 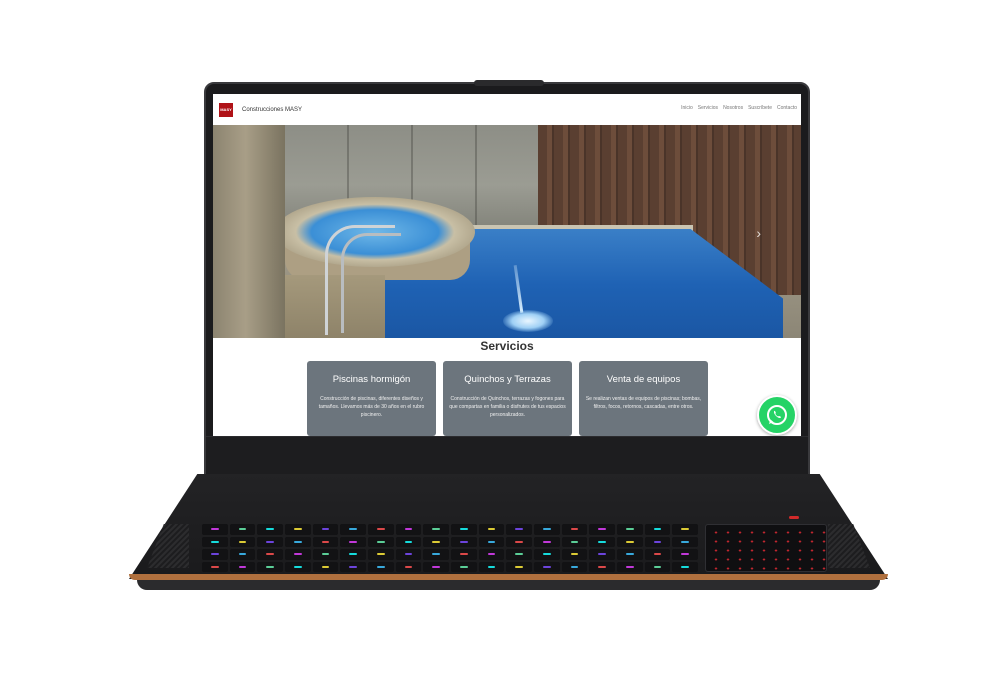 What do you see at coordinates (272, 110) in the screenshot?
I see `brand-name: Construcciones MASY` at bounding box center [272, 110].